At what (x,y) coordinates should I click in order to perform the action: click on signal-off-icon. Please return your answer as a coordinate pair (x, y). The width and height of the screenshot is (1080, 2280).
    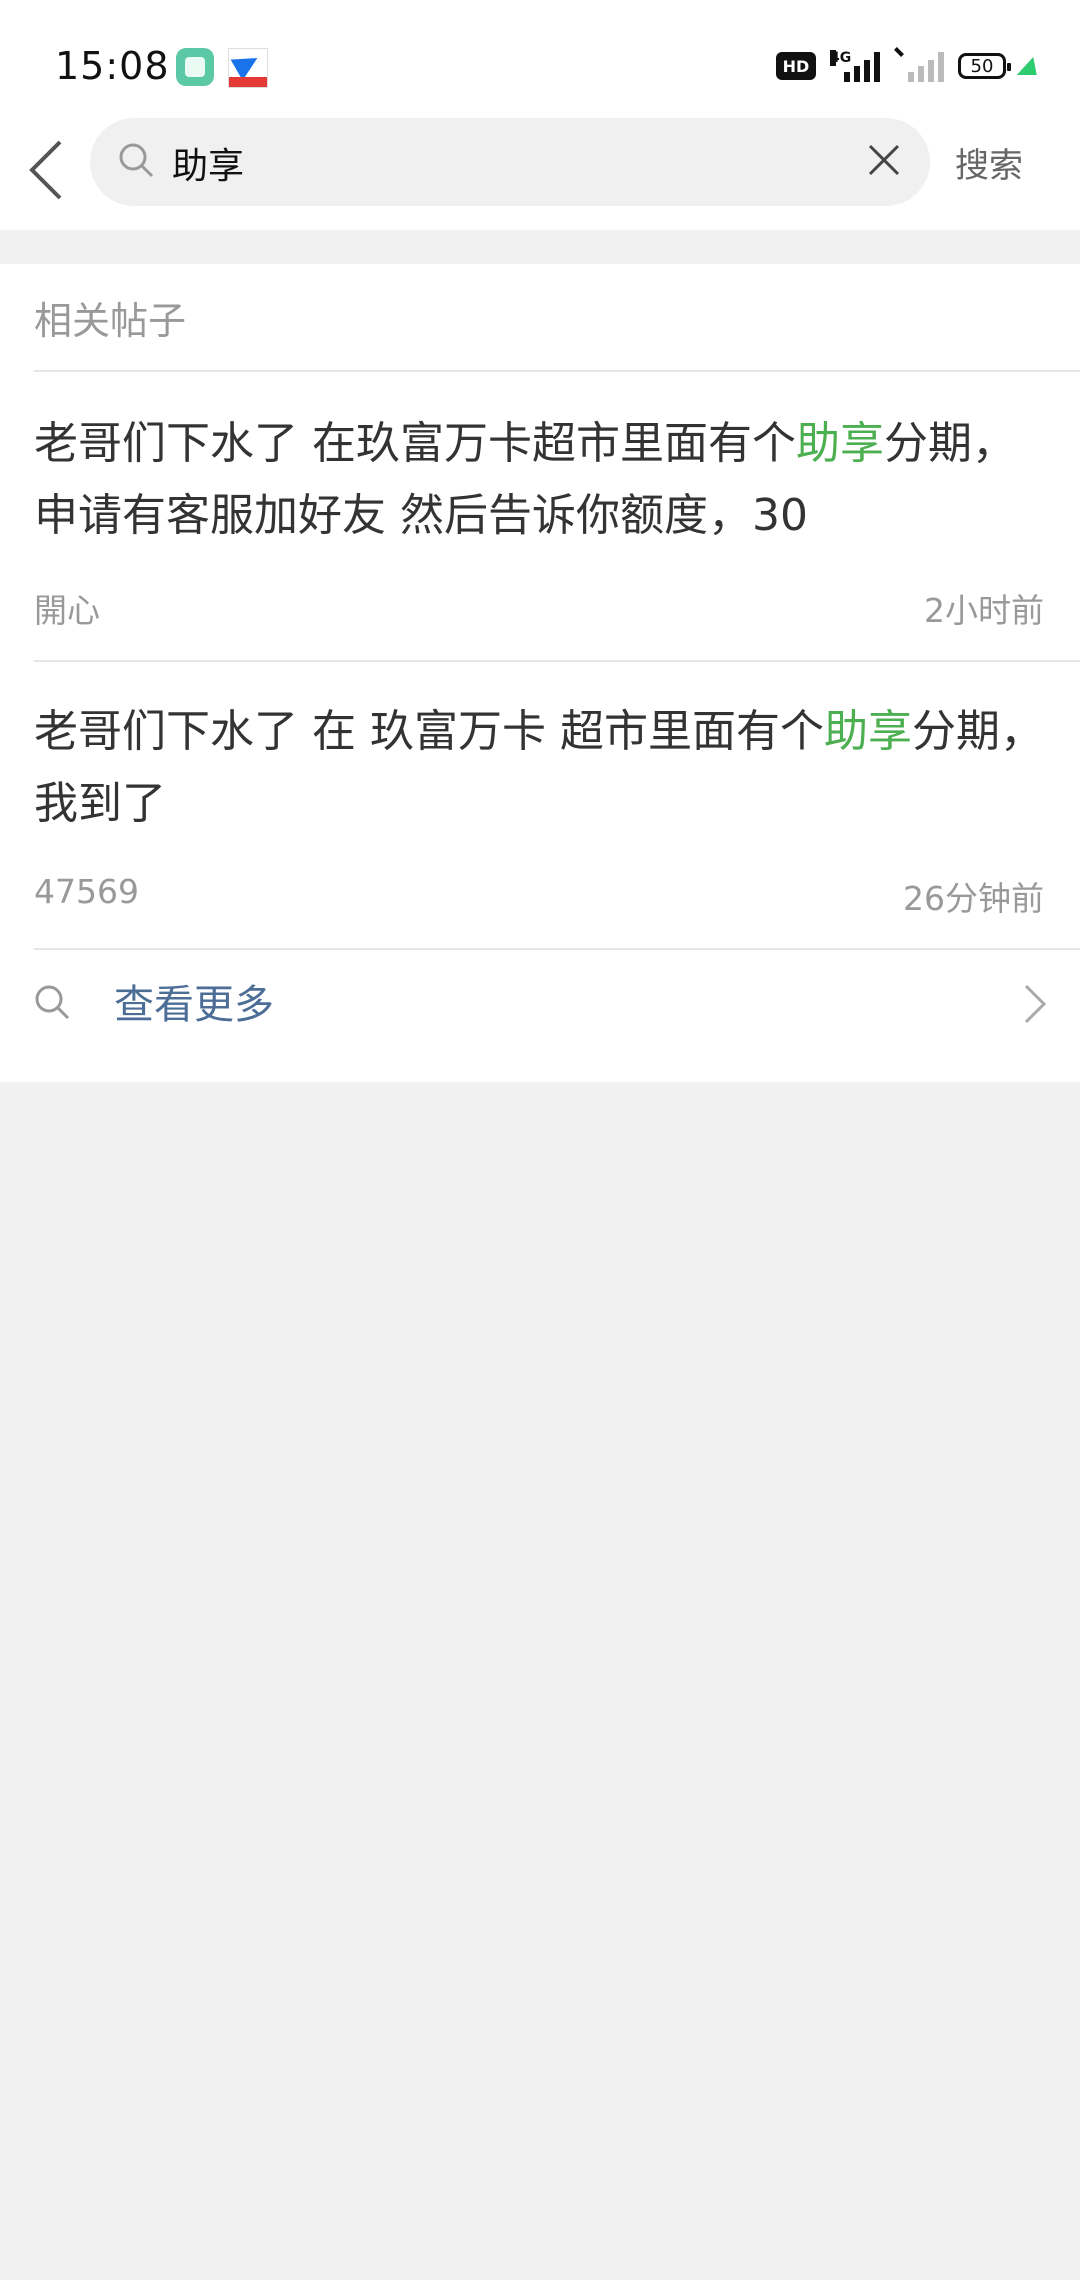
    Looking at the image, I should click on (919, 64).